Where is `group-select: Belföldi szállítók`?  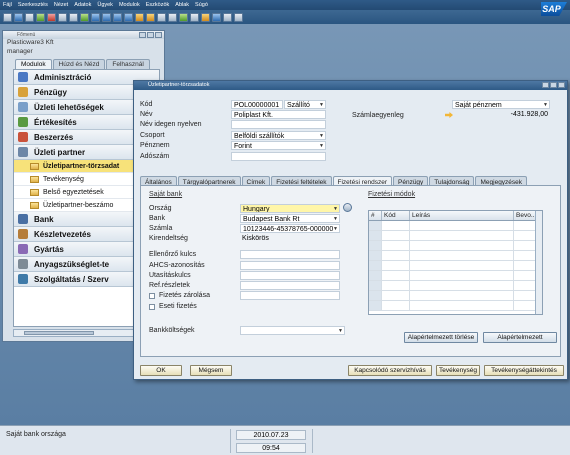
group-select: Belföldi szállítók is located at coordinates (278, 135).